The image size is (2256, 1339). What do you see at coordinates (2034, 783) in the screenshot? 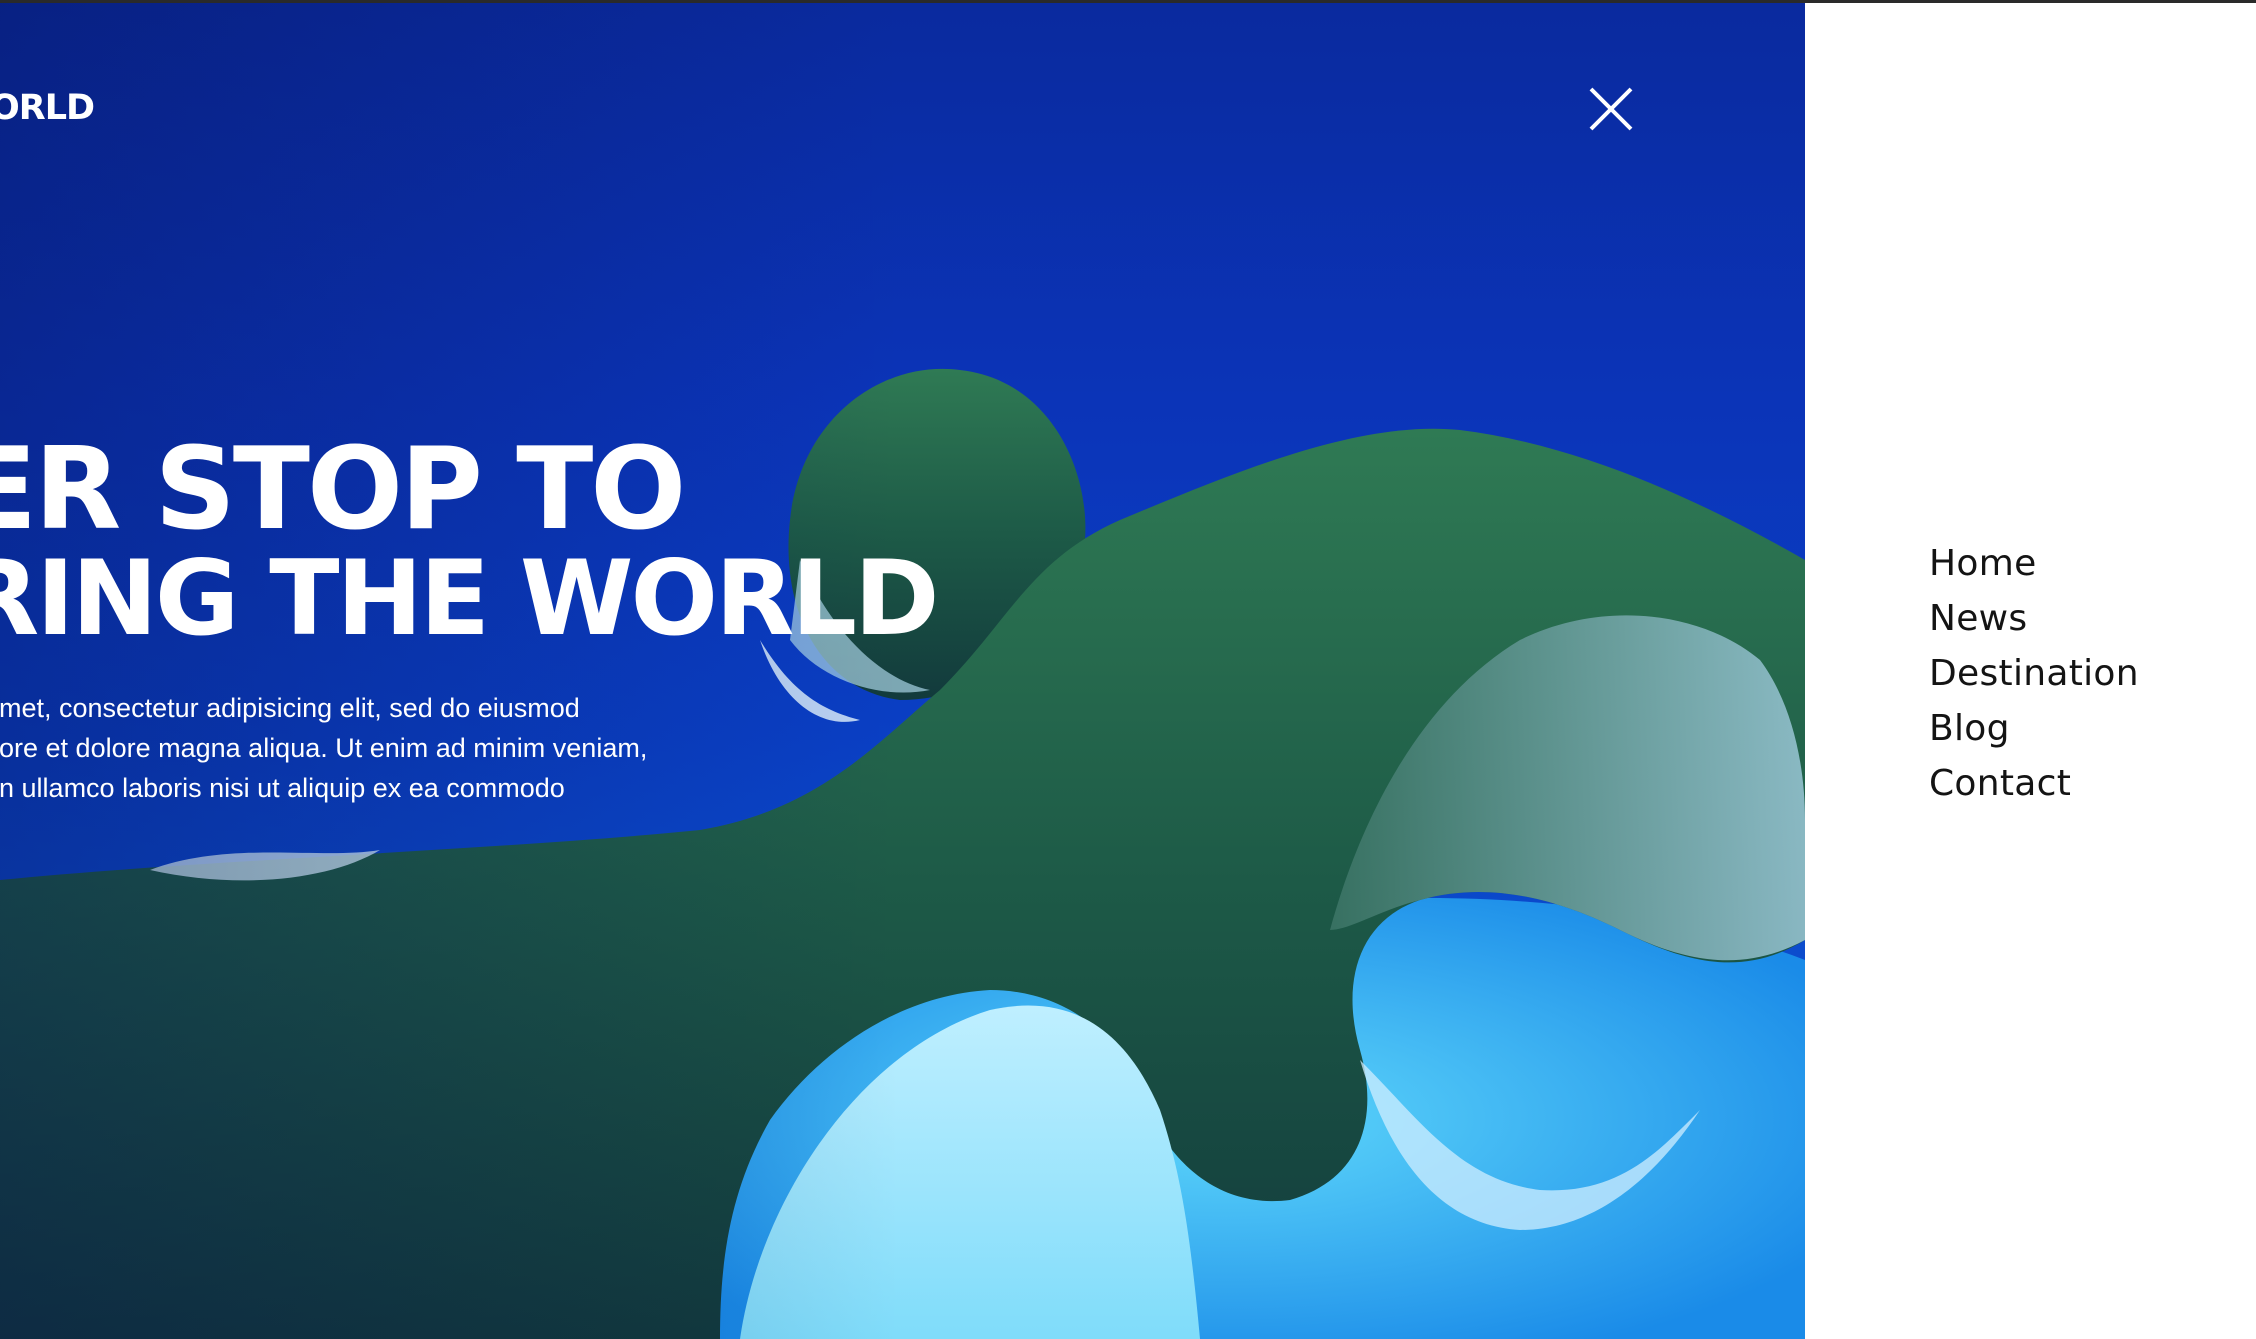
I see `menu-item-contact: Contact` at bounding box center [2034, 783].